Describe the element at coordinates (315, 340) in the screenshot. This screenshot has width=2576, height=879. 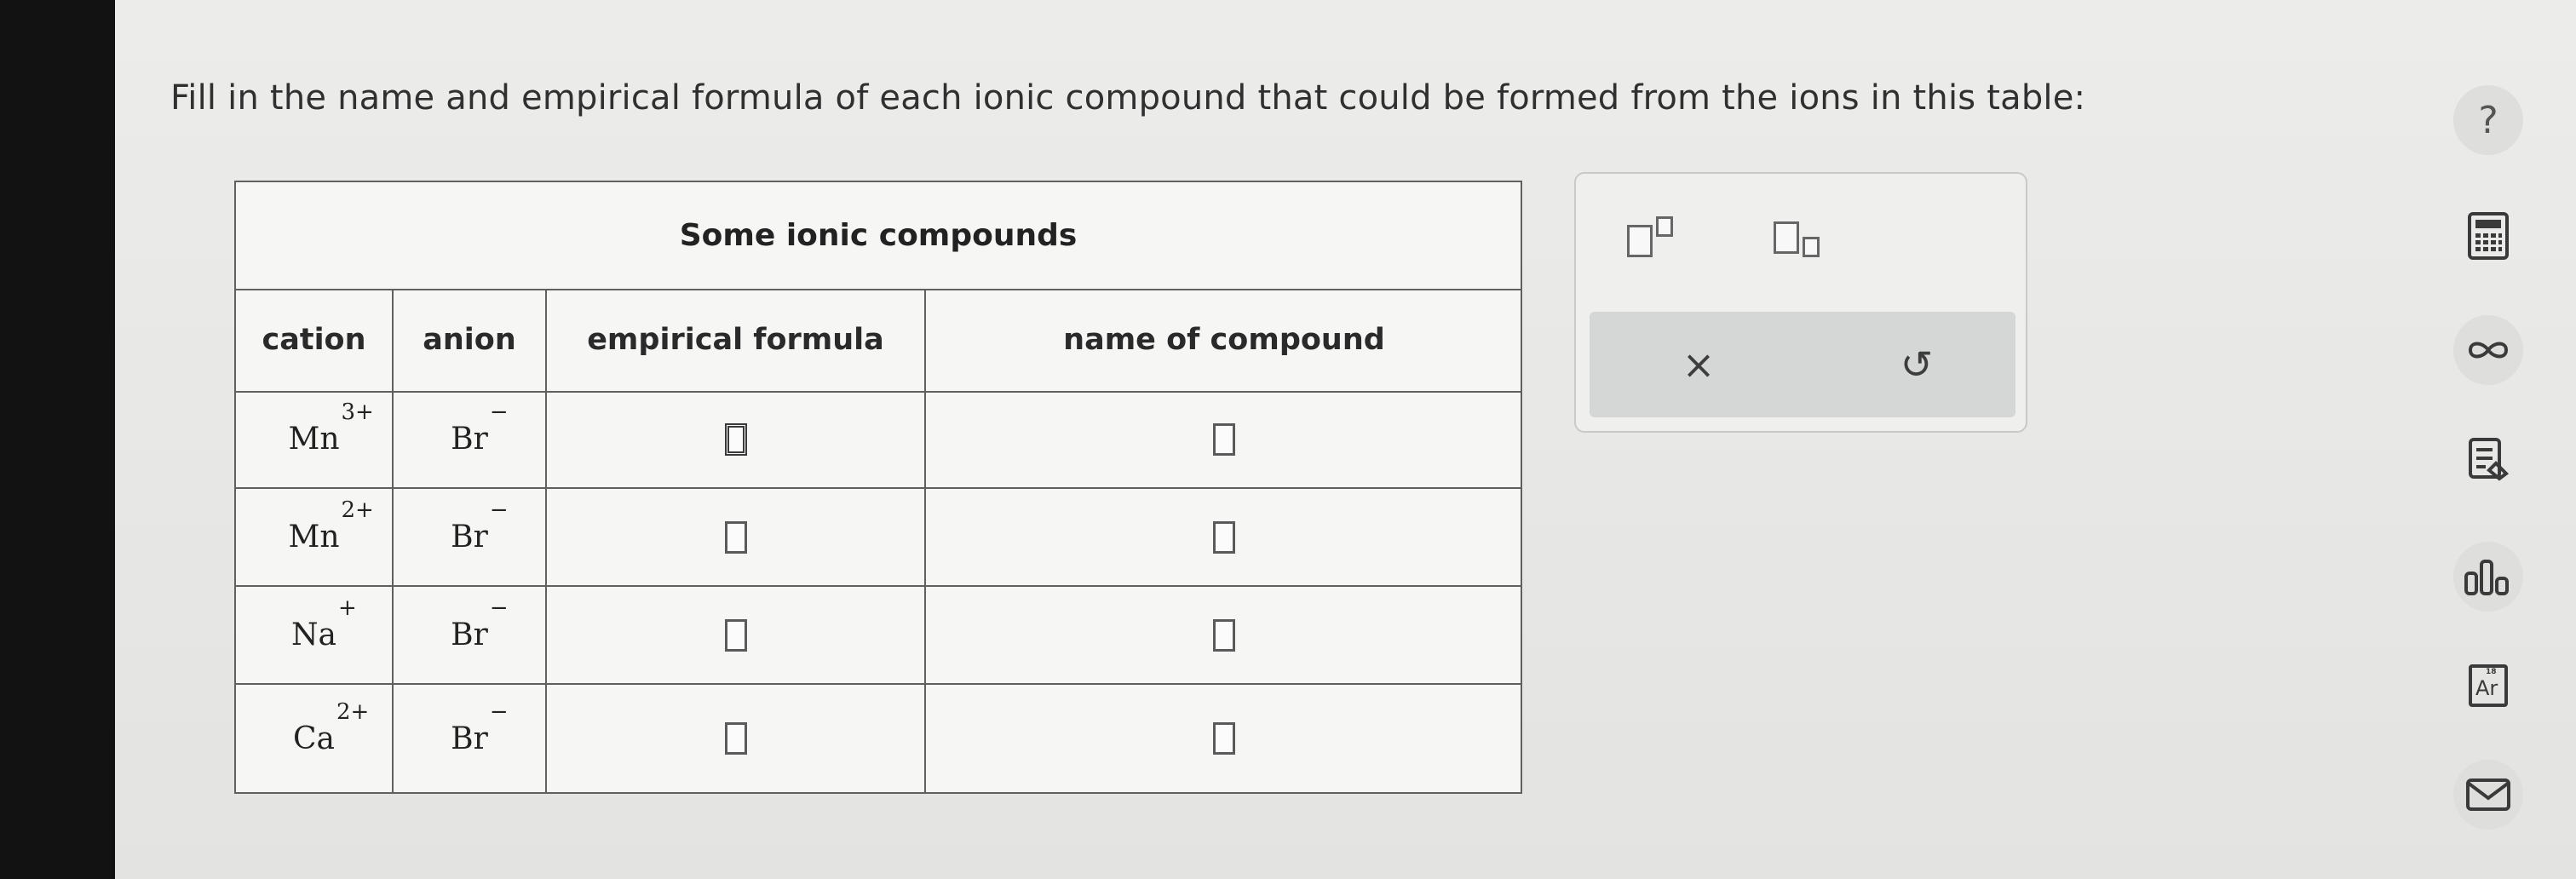
I see `header-cation: cation` at that location.